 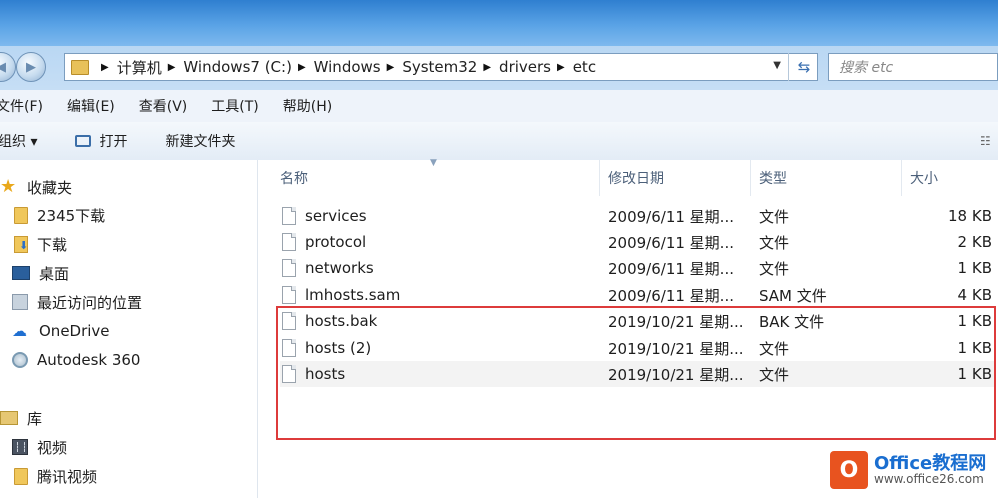 I want to click on nav-item-label: 下载, so click(x=52, y=244).